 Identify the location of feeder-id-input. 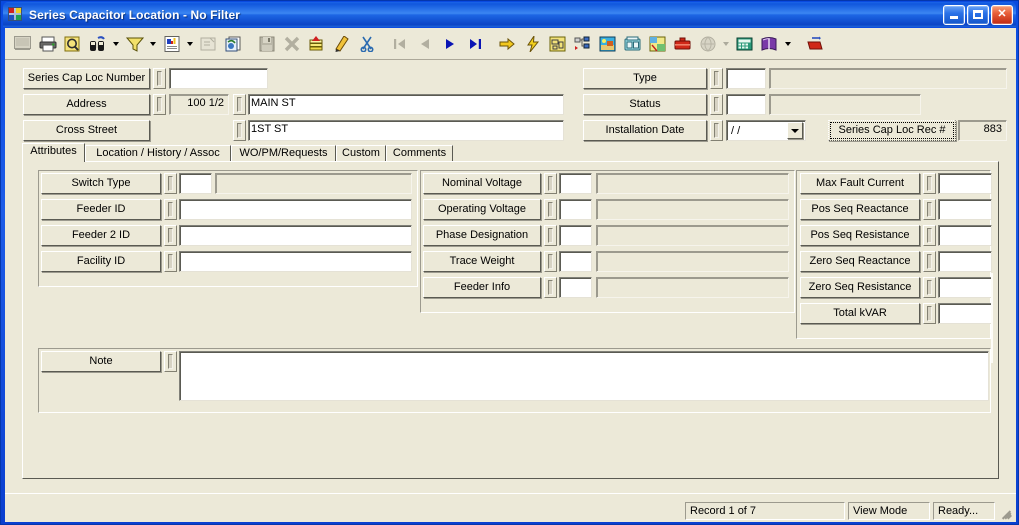
(295, 209).